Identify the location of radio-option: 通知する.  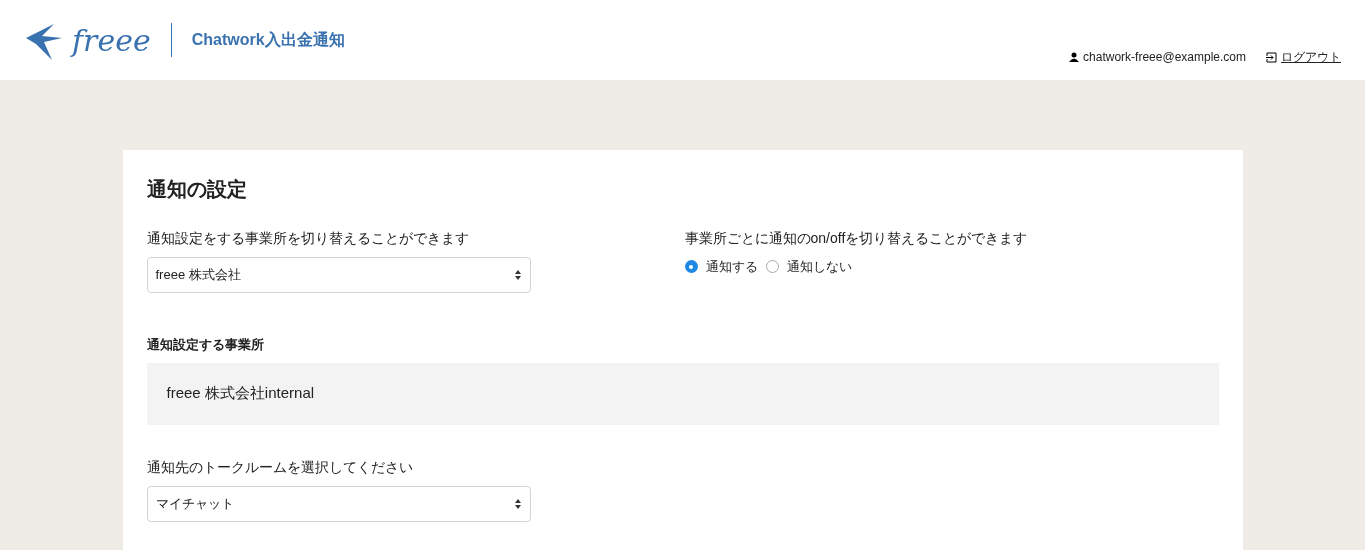
(721, 267).